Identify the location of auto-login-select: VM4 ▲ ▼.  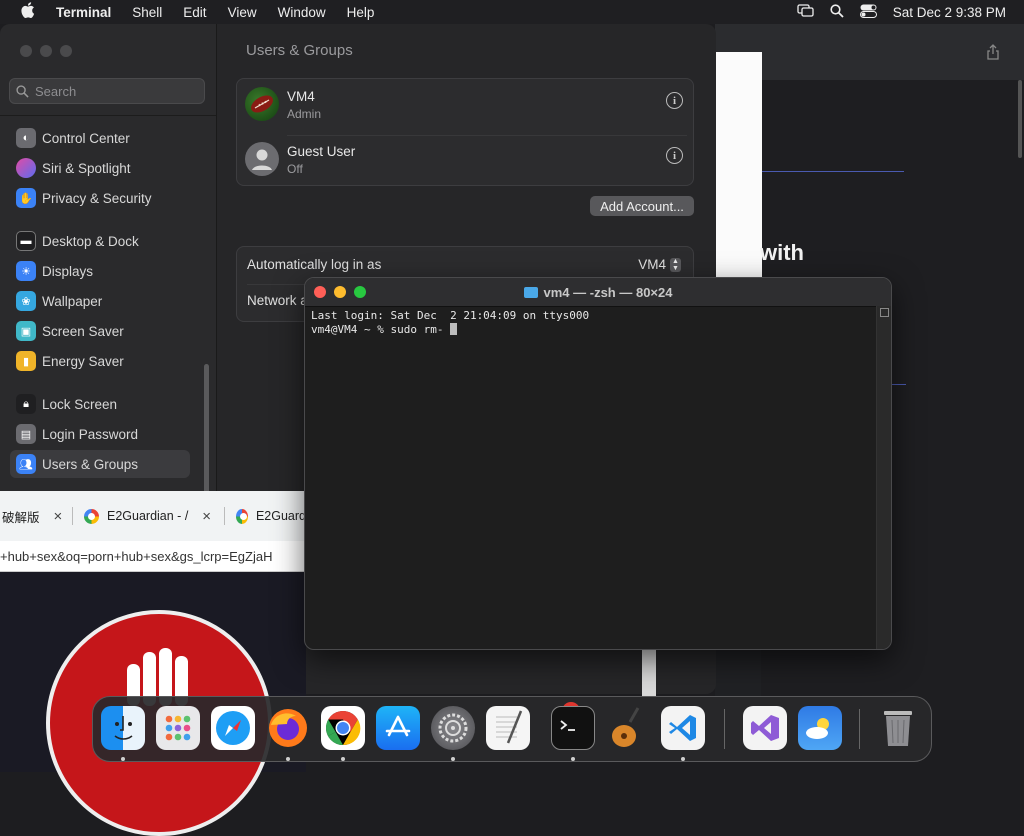
(659, 264).